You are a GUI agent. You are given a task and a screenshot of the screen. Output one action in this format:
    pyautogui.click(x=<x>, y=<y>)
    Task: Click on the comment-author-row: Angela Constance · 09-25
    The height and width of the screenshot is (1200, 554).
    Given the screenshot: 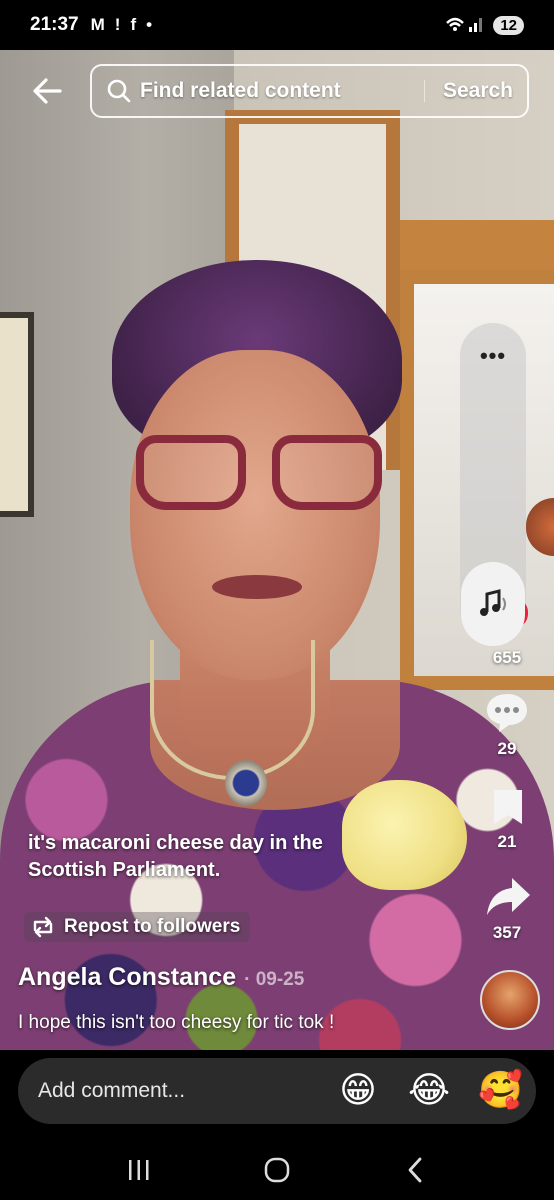 What is the action you would take?
    pyautogui.click(x=161, y=977)
    